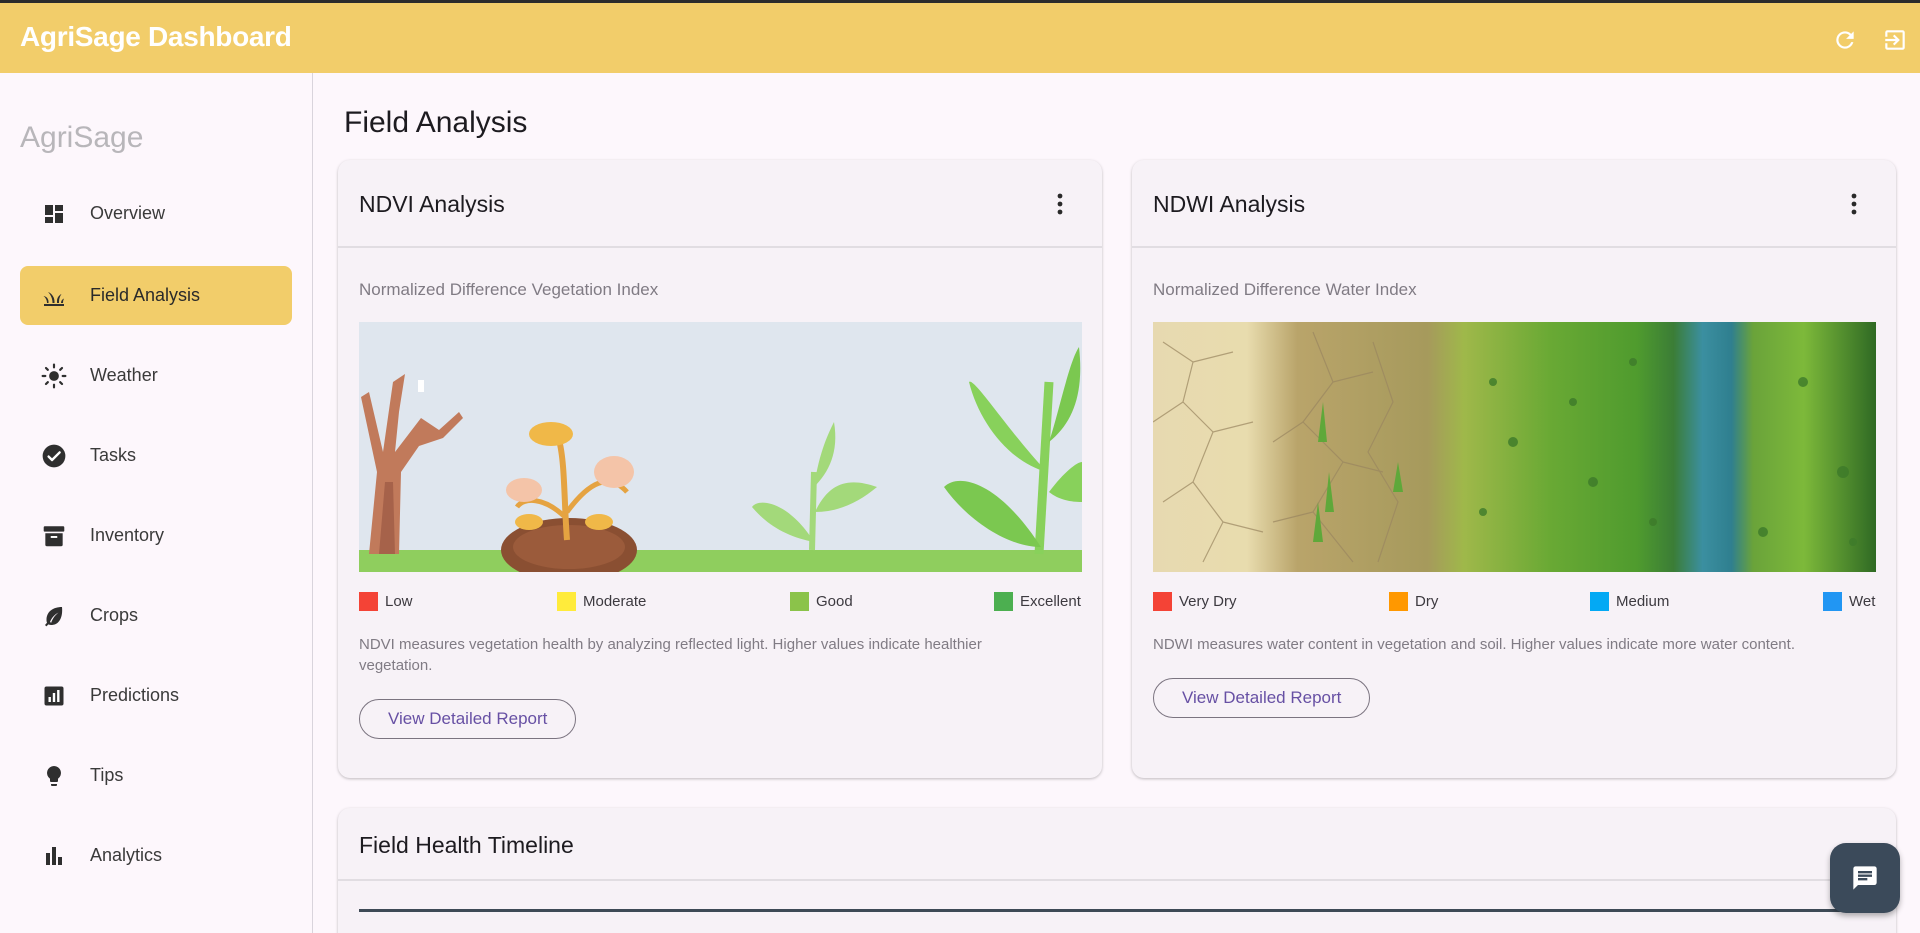 This screenshot has height=933, width=1920. Describe the element at coordinates (1208, 601) in the screenshot. I see `legend-label: Very Dry` at that location.